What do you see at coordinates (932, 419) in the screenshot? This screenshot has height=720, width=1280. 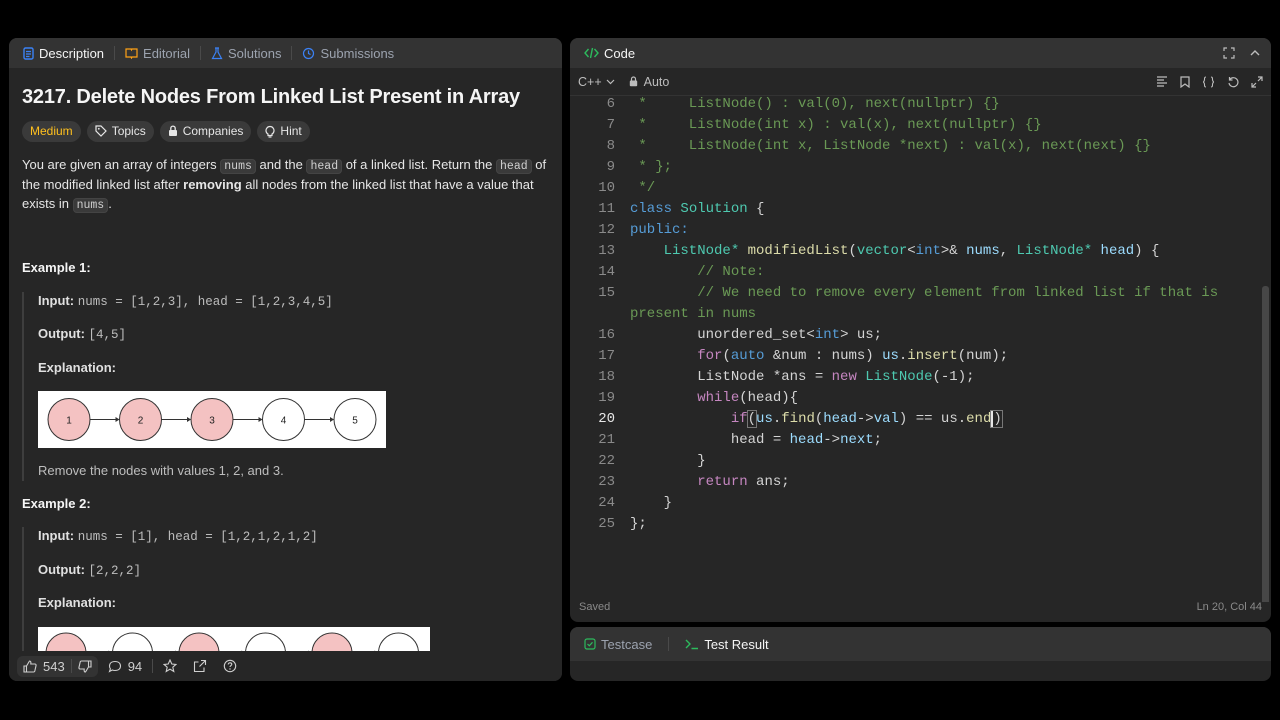 I see `code-token: ) == us.` at bounding box center [932, 419].